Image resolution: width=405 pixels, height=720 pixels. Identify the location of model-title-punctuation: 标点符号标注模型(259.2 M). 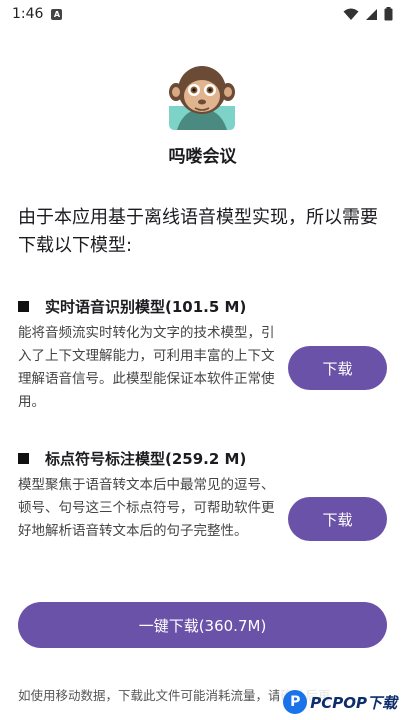
(132, 458).